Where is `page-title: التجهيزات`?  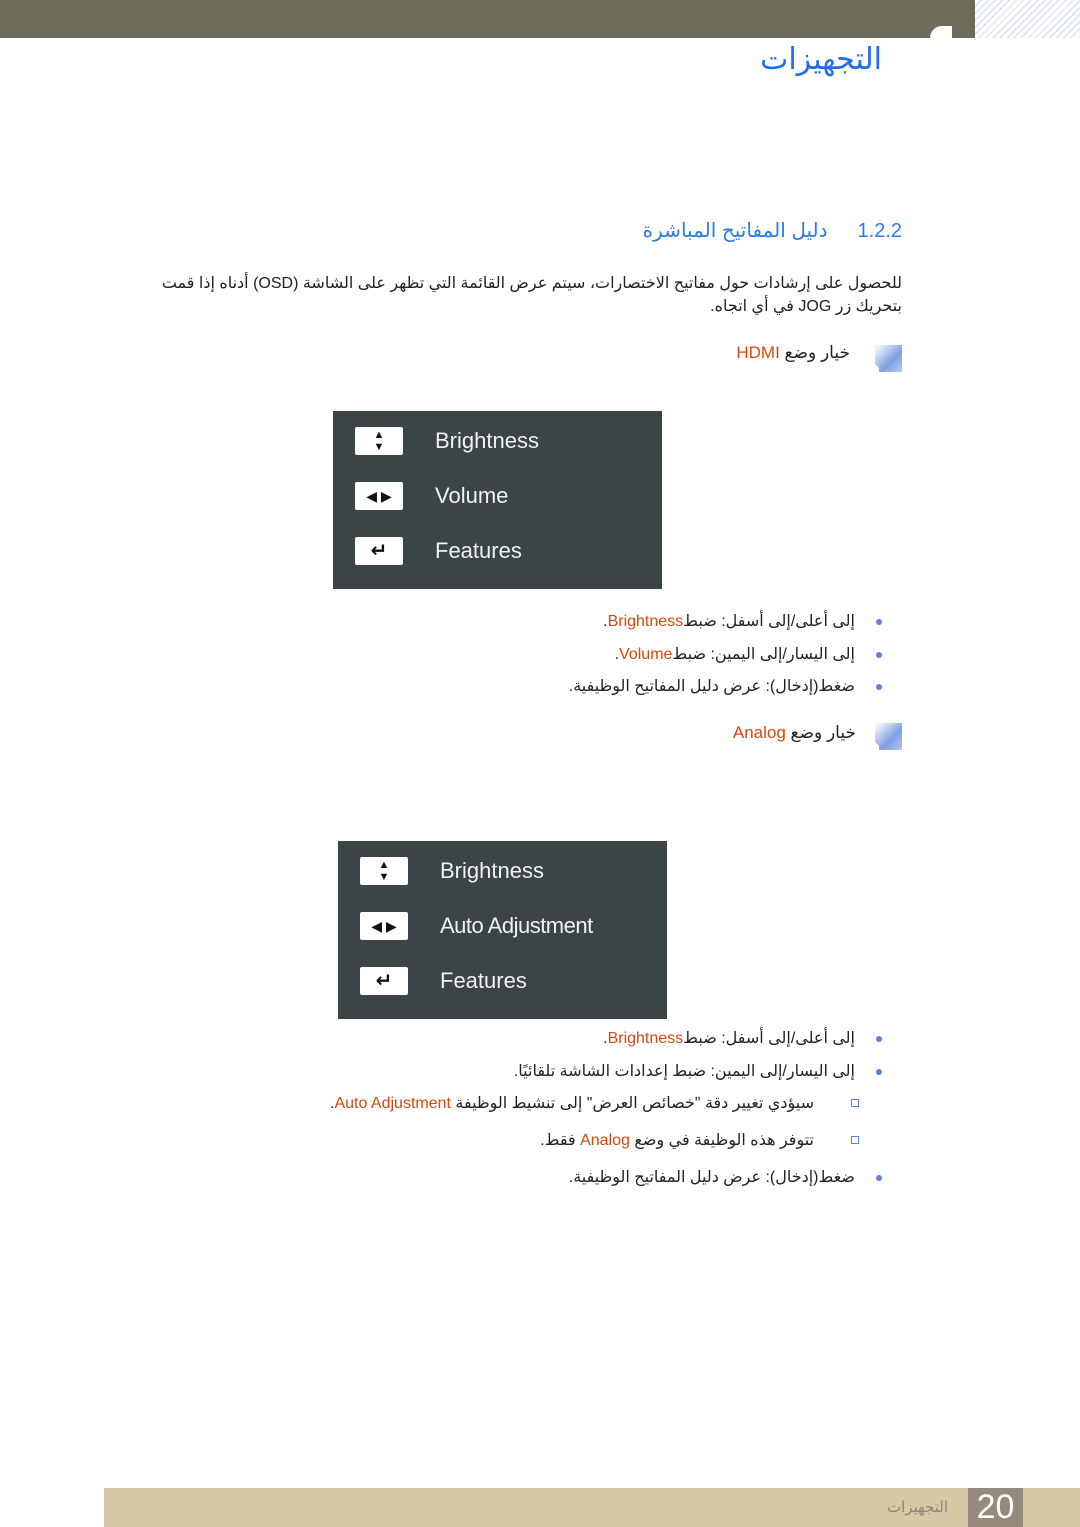
page-title: التجهيزات is located at coordinates (821, 59).